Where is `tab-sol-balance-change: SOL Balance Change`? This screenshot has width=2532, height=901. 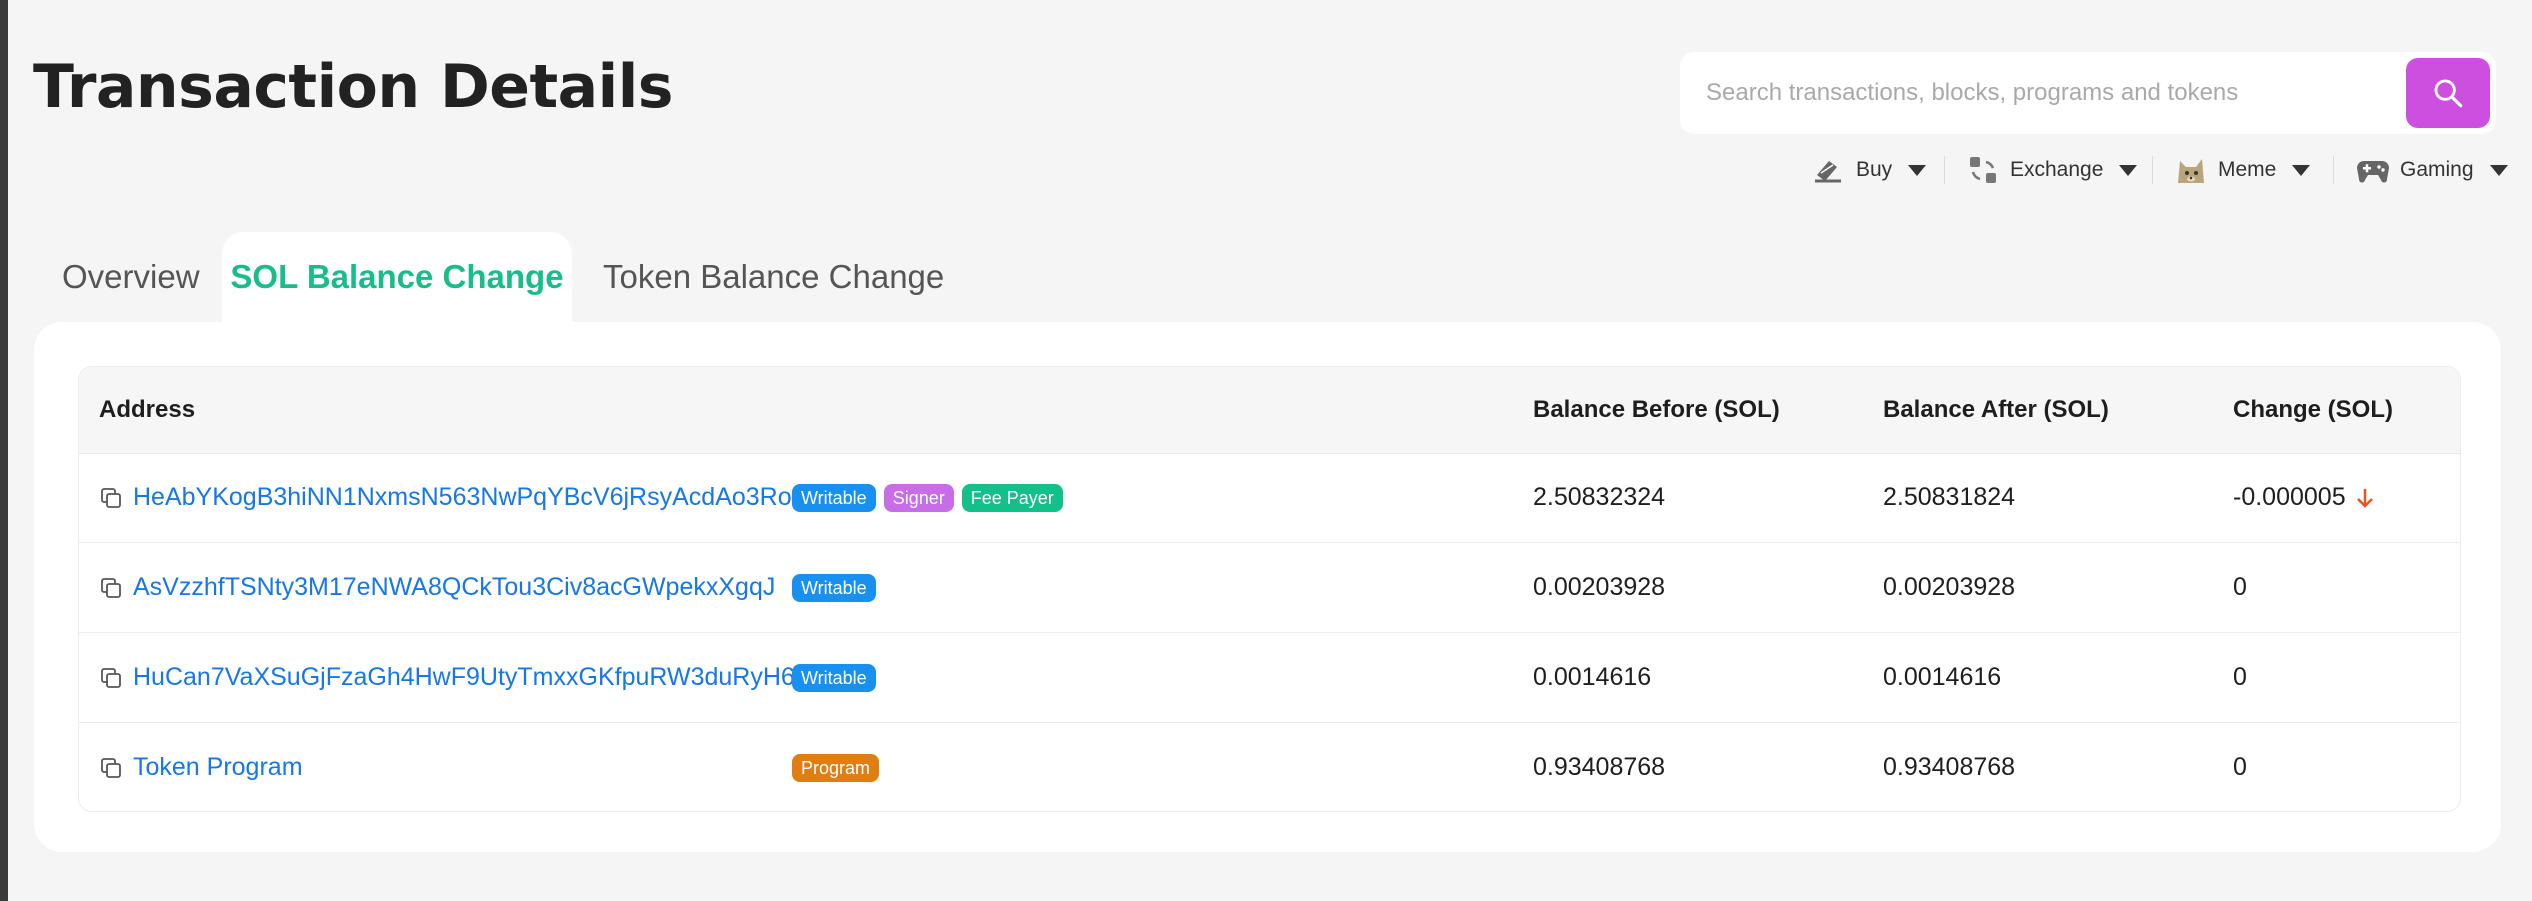
tab-sol-balance-change: SOL Balance Change is located at coordinates (397, 277).